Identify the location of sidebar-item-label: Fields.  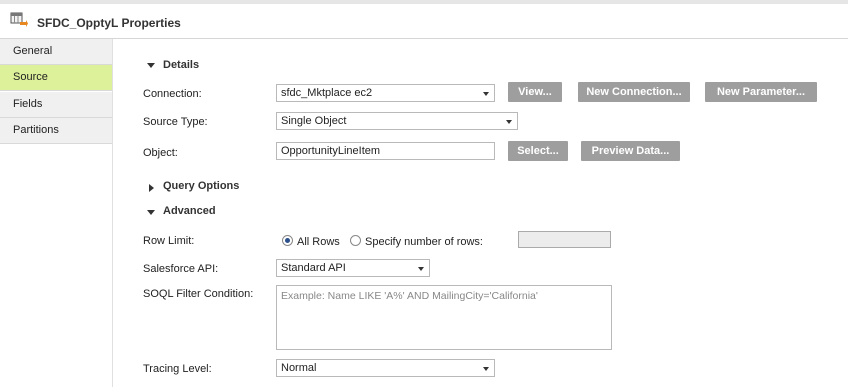
(28, 104).